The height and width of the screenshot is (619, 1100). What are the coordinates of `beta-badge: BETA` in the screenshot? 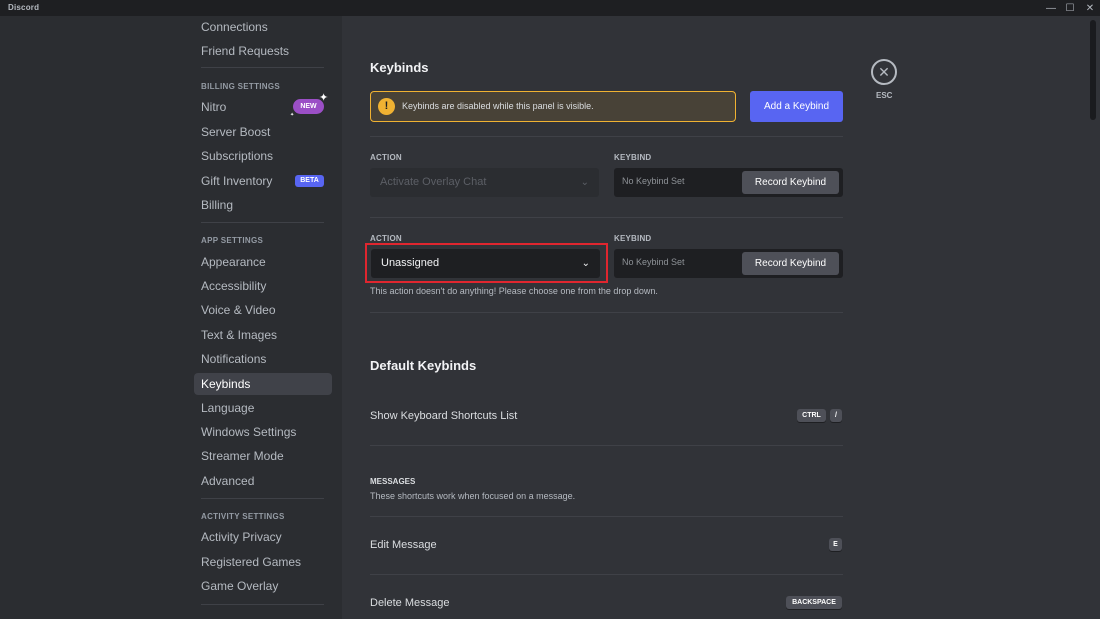 It's located at (309, 181).